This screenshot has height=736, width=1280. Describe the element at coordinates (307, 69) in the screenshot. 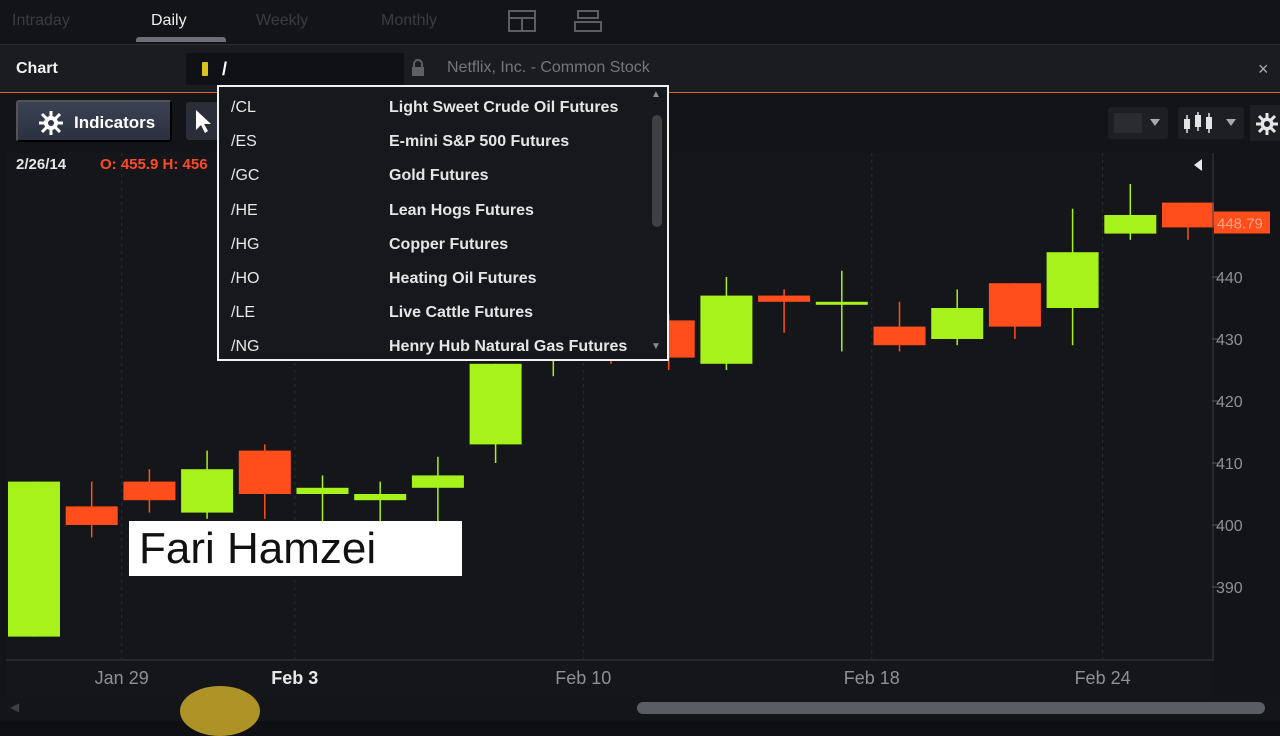

I see `symbol-input` at that location.